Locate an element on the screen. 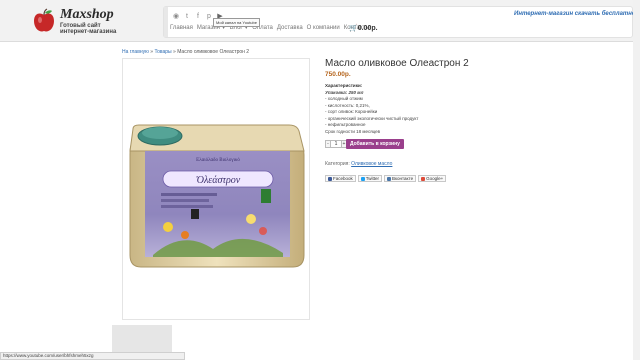 The width and height of the screenshot is (640, 360). site-logo: Maxshop Готовый сайт интернет-магазина is located at coordinates (107, 21).